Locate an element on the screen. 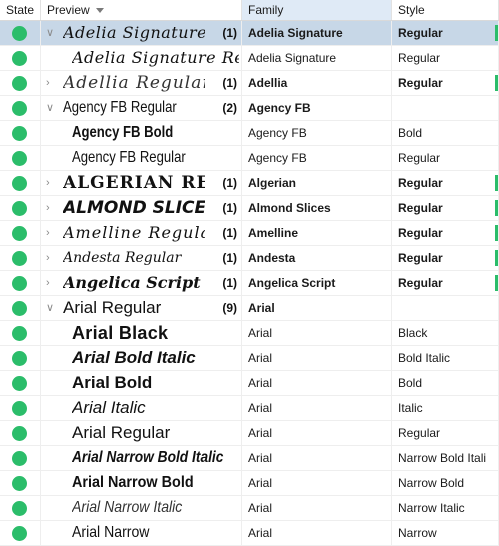  font-row: Agency FB Bold Agency FB Bold is located at coordinates (249, 133).